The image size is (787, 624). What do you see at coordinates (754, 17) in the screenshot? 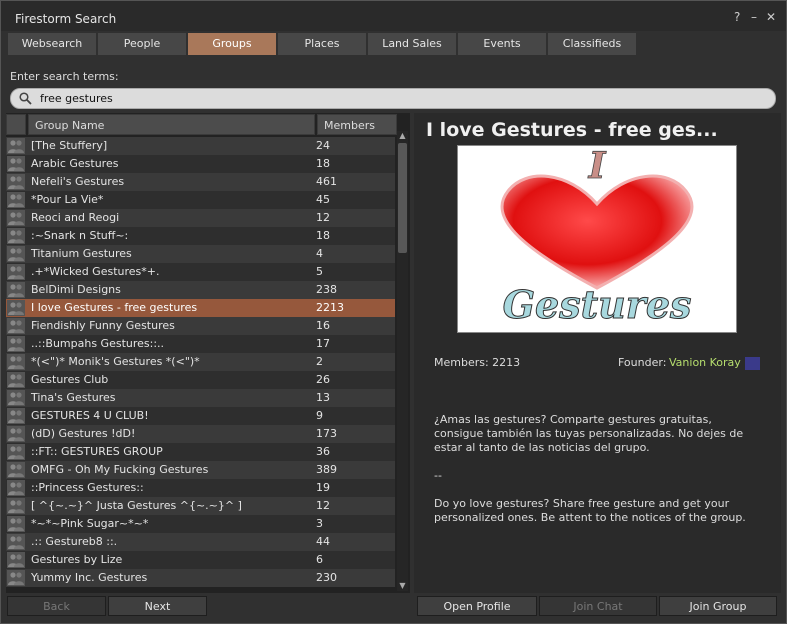
I see `minimize-icon: –` at bounding box center [754, 17].